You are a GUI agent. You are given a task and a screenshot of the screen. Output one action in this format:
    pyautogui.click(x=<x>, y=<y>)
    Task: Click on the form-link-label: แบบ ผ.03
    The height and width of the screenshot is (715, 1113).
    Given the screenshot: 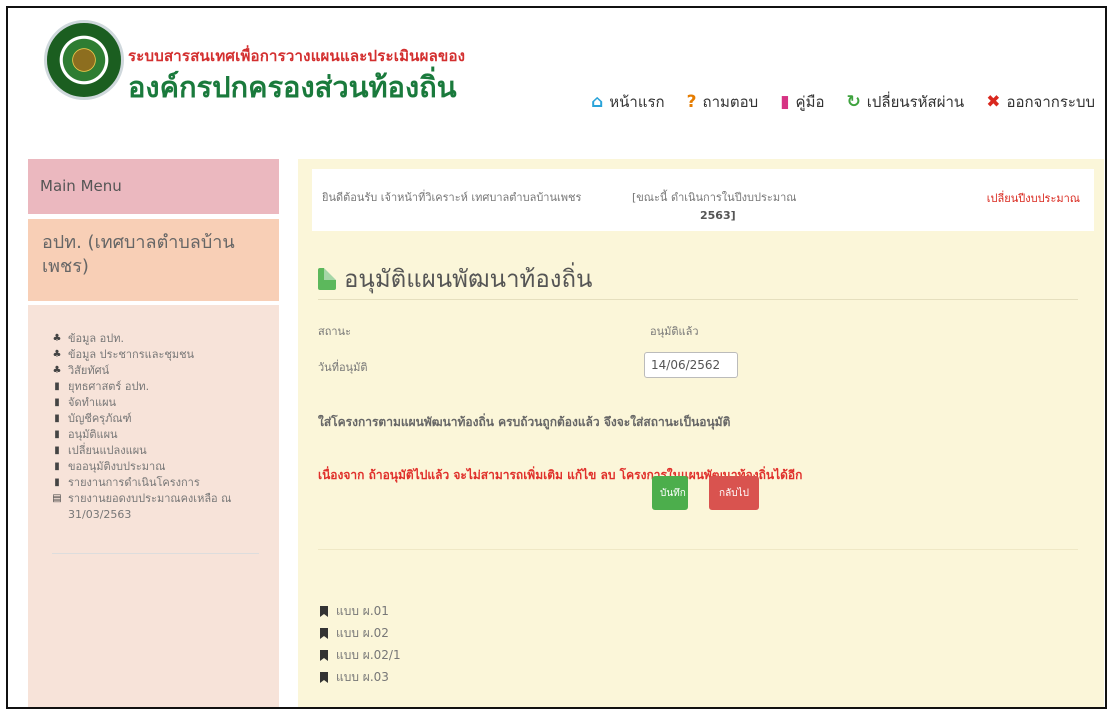 What is the action you would take?
    pyautogui.click(x=362, y=677)
    